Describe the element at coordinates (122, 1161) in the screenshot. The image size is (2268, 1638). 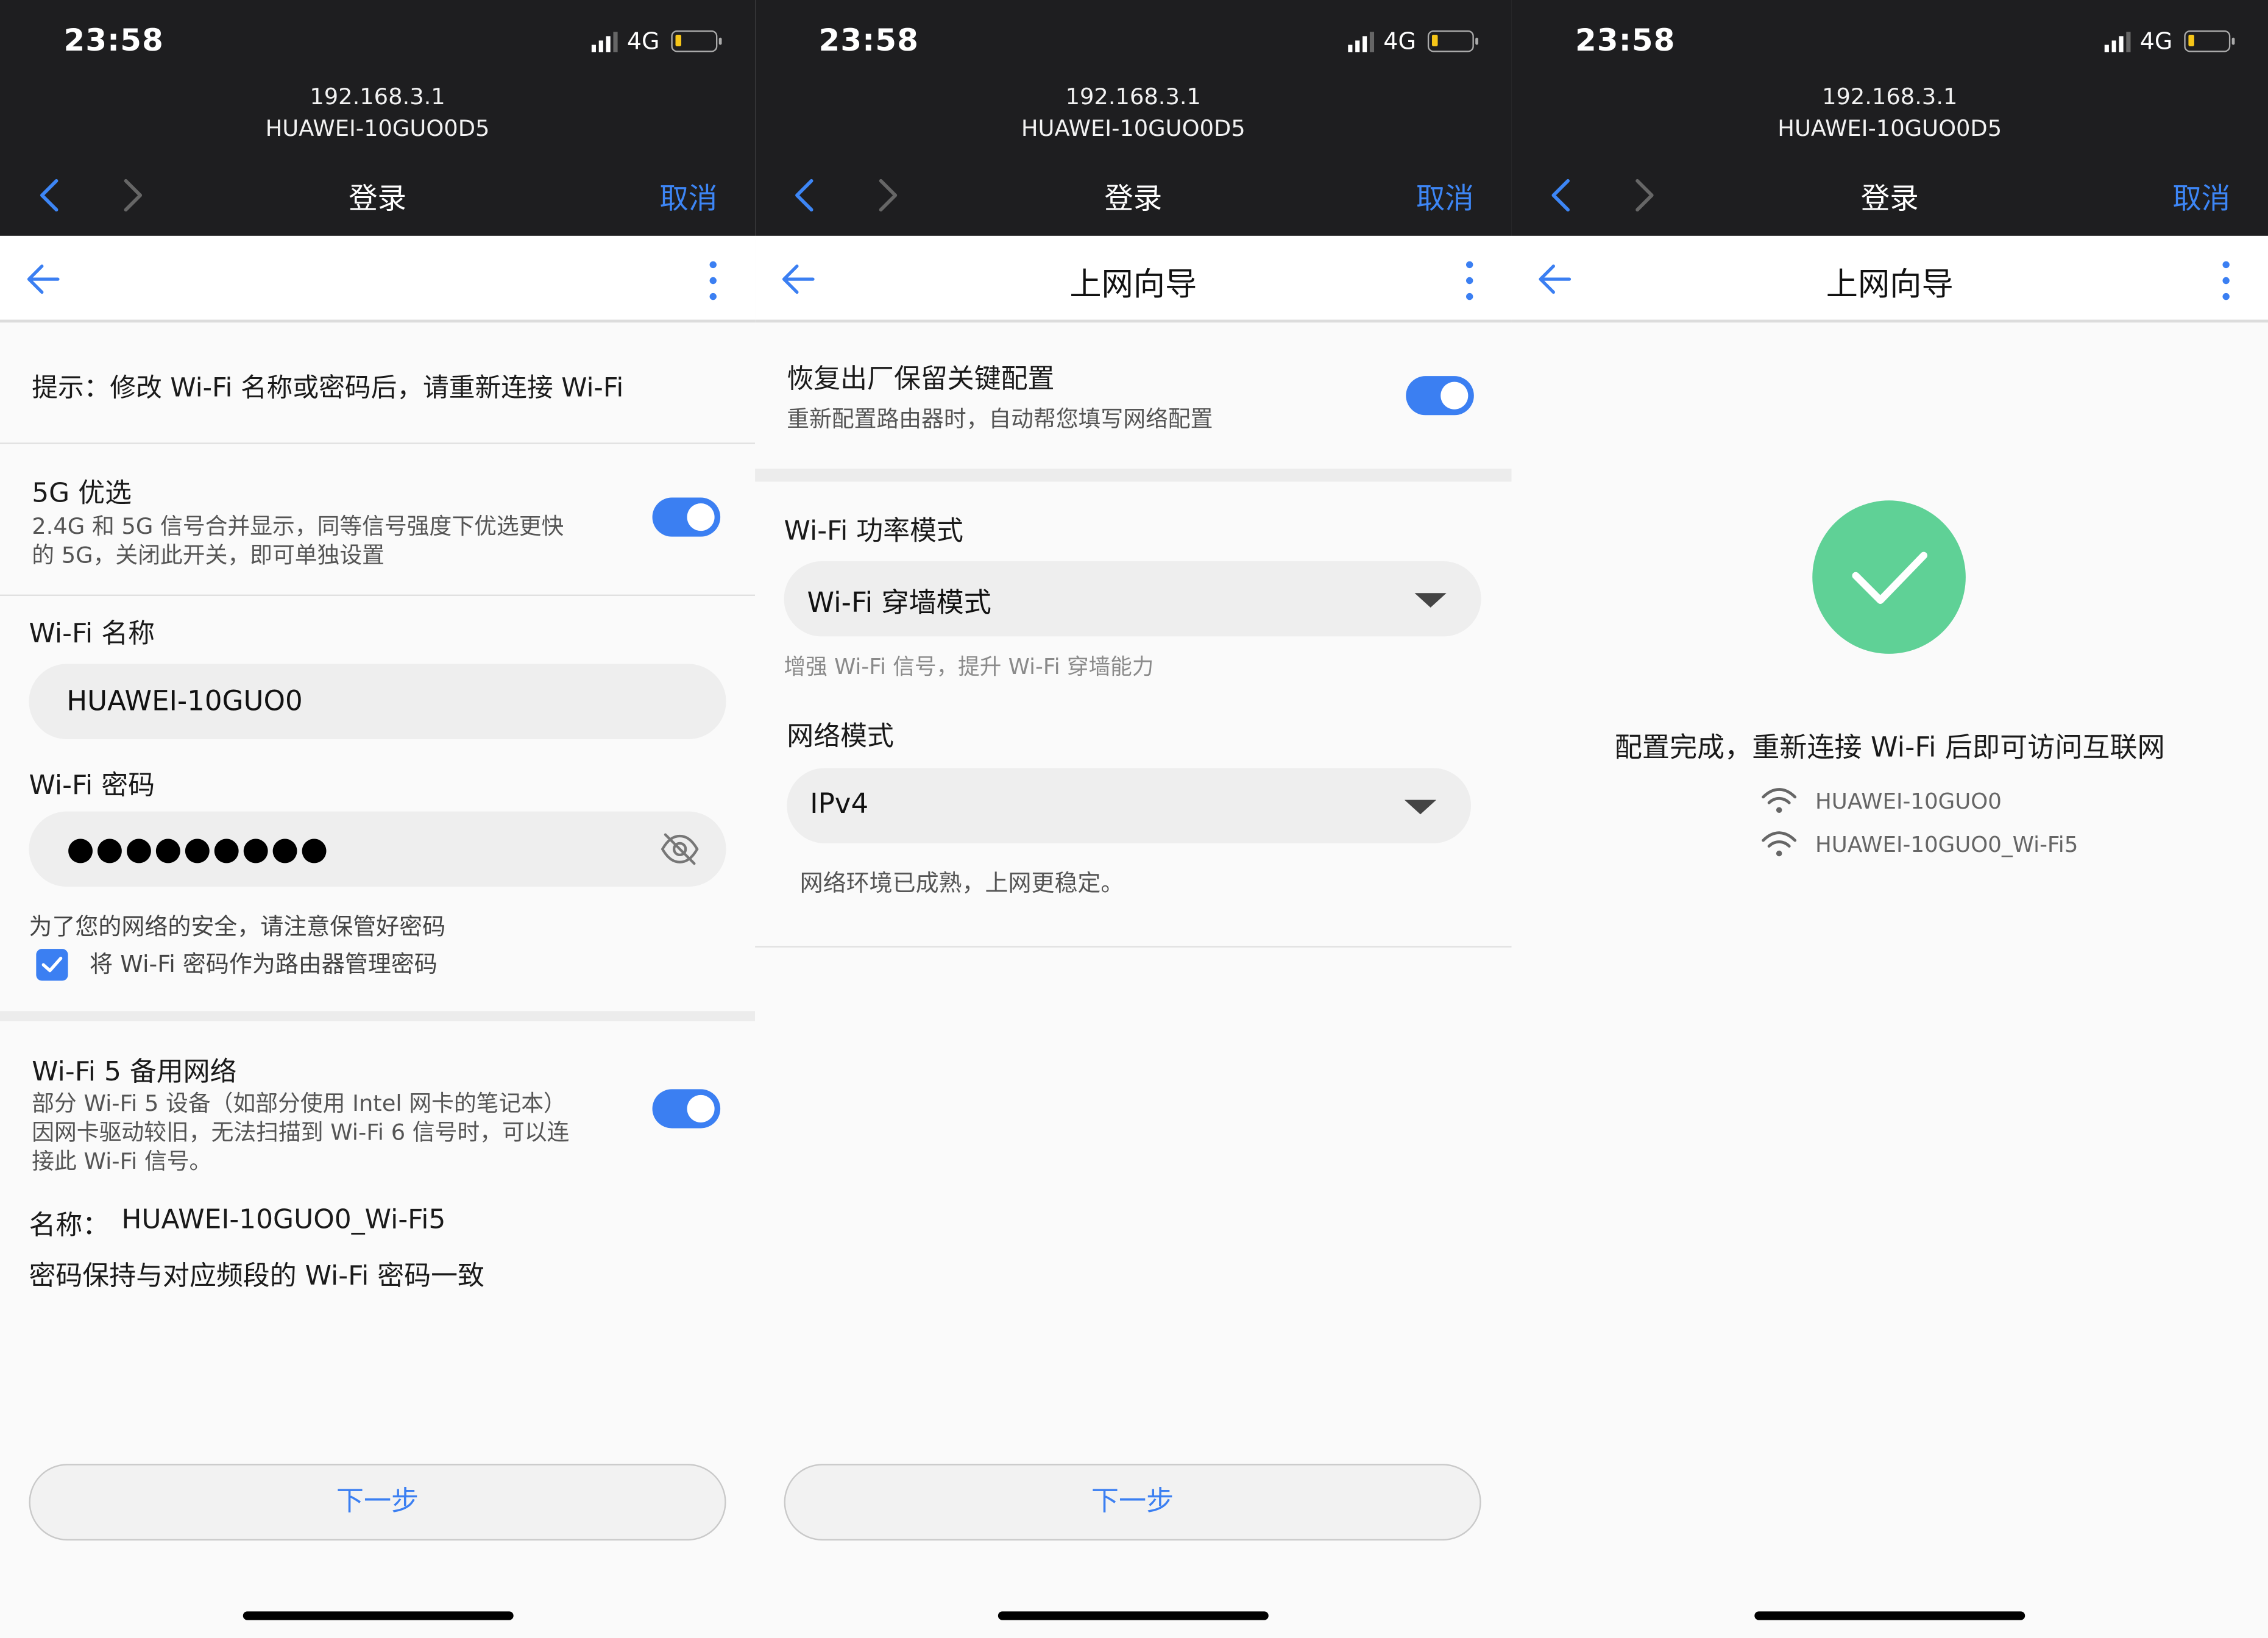
I see `wifi5-desc-line3: 接此 Wi-Fi 信号。` at that location.